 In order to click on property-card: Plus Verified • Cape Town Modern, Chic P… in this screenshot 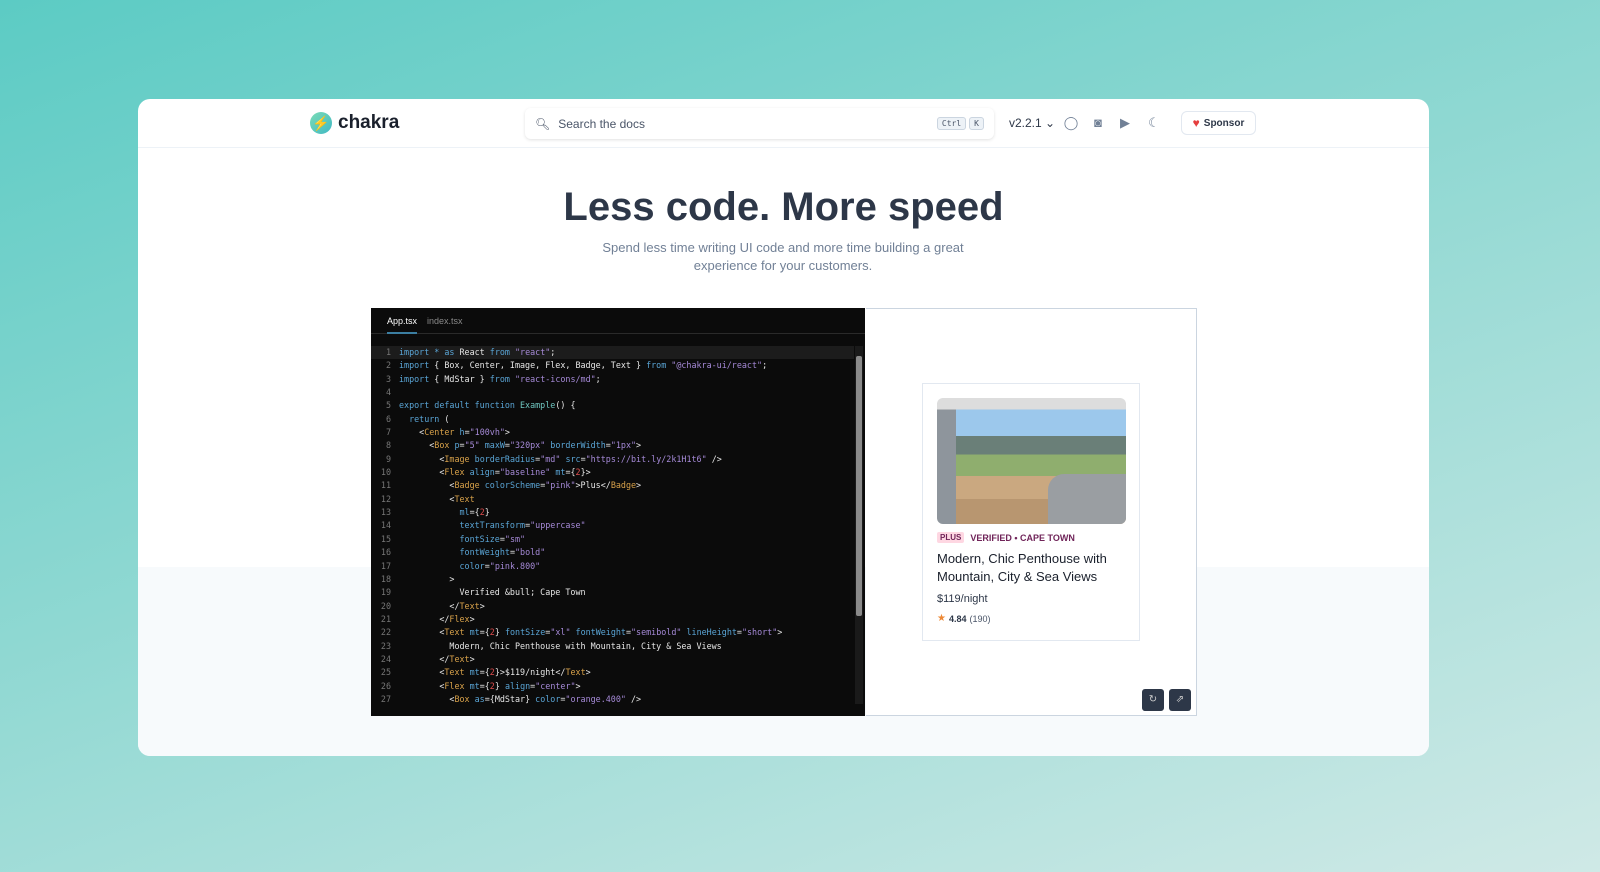, I will do `click(1031, 512)`.